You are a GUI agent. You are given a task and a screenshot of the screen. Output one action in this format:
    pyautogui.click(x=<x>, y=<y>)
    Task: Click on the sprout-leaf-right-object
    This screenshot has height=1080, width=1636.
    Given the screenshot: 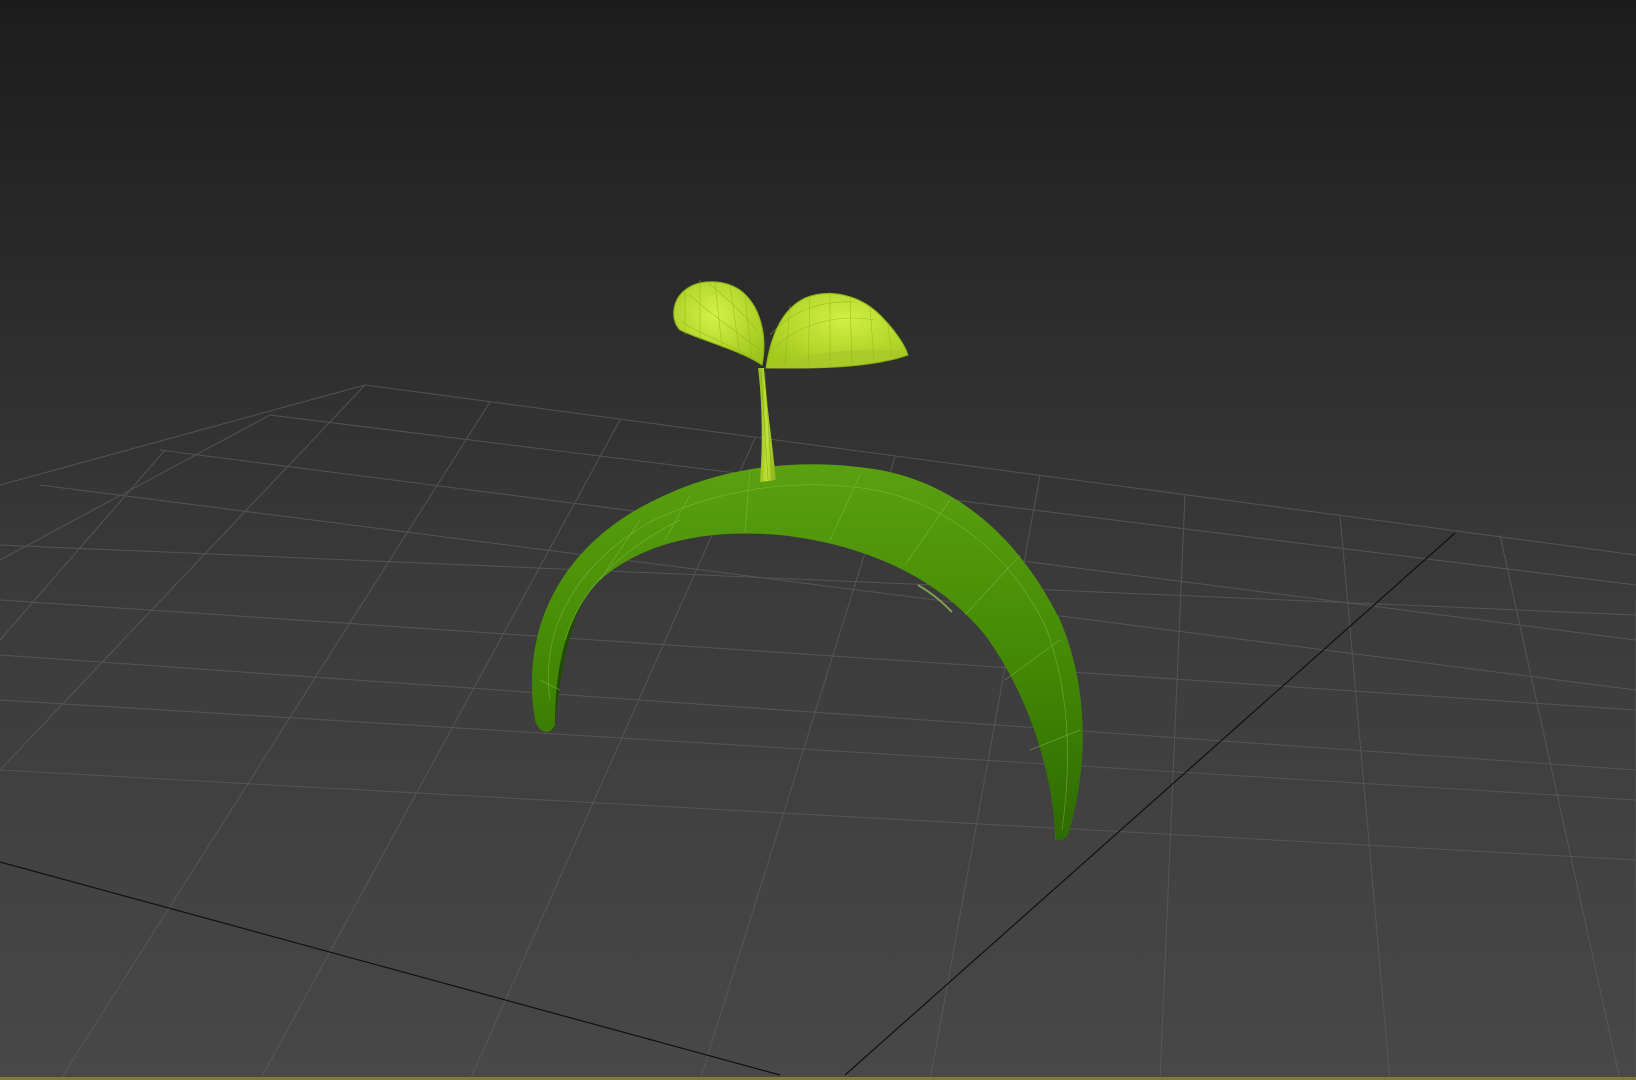 What is the action you would take?
    pyautogui.click(x=837, y=330)
    